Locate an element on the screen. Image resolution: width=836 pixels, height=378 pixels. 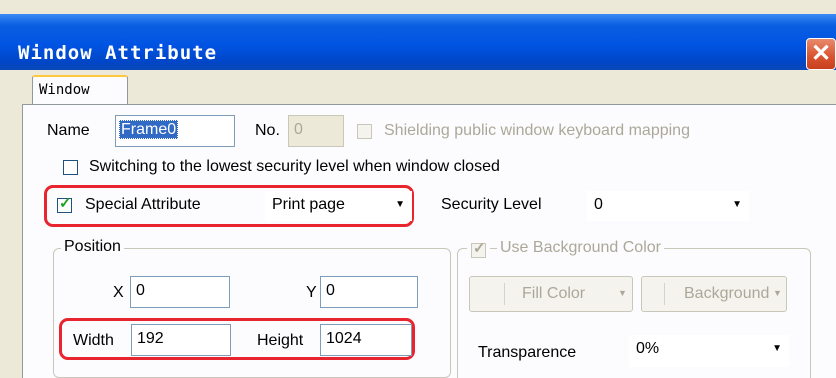
close-button: ✕ is located at coordinates (821, 54).